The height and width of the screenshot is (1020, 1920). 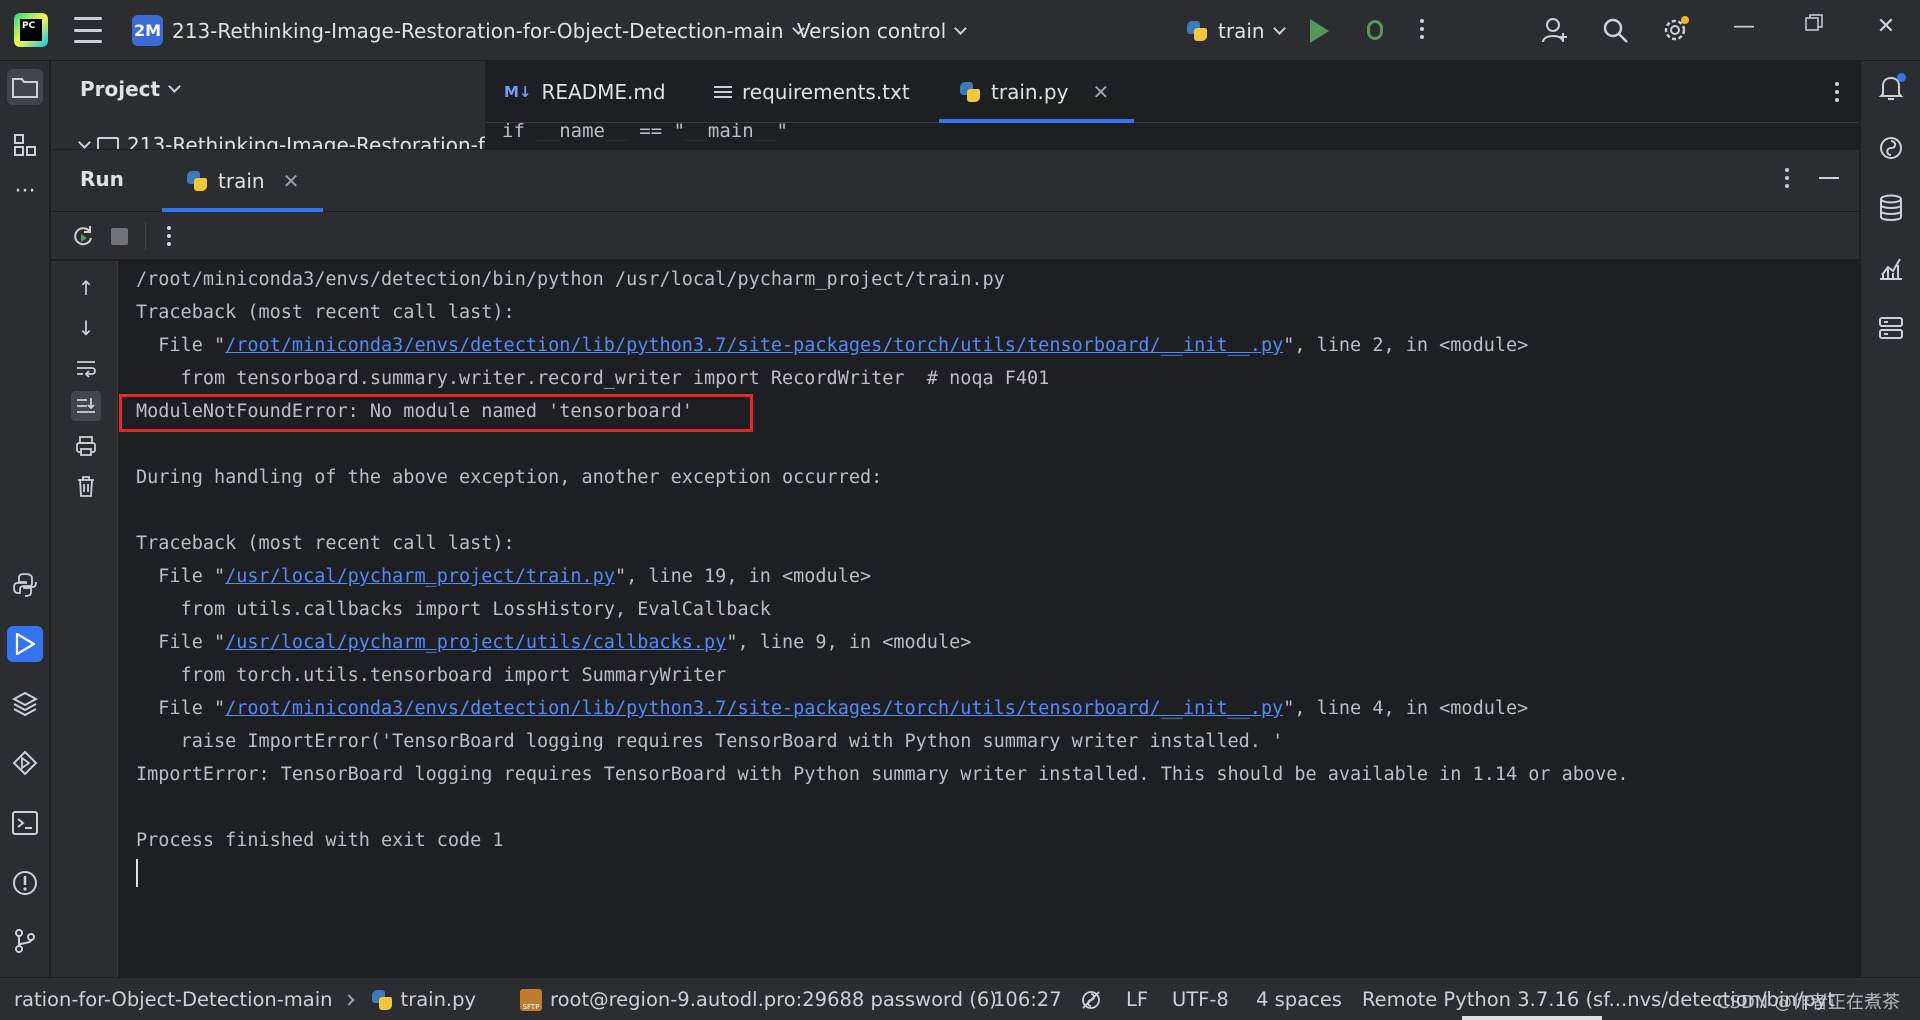 I want to click on caret-position: 106:27, so click(x=1027, y=999).